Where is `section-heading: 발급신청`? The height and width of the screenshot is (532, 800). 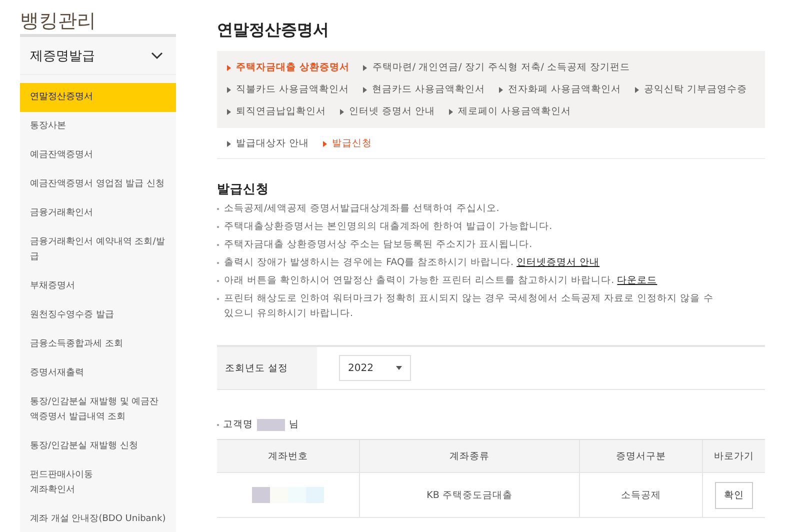 section-heading: 발급신청 is located at coordinates (243, 189).